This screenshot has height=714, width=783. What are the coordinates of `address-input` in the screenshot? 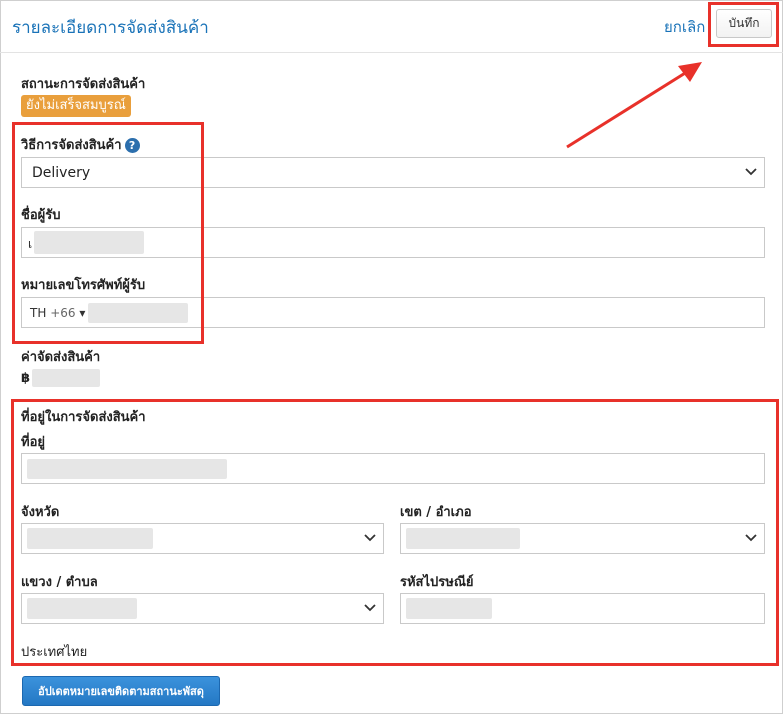 It's located at (393, 468).